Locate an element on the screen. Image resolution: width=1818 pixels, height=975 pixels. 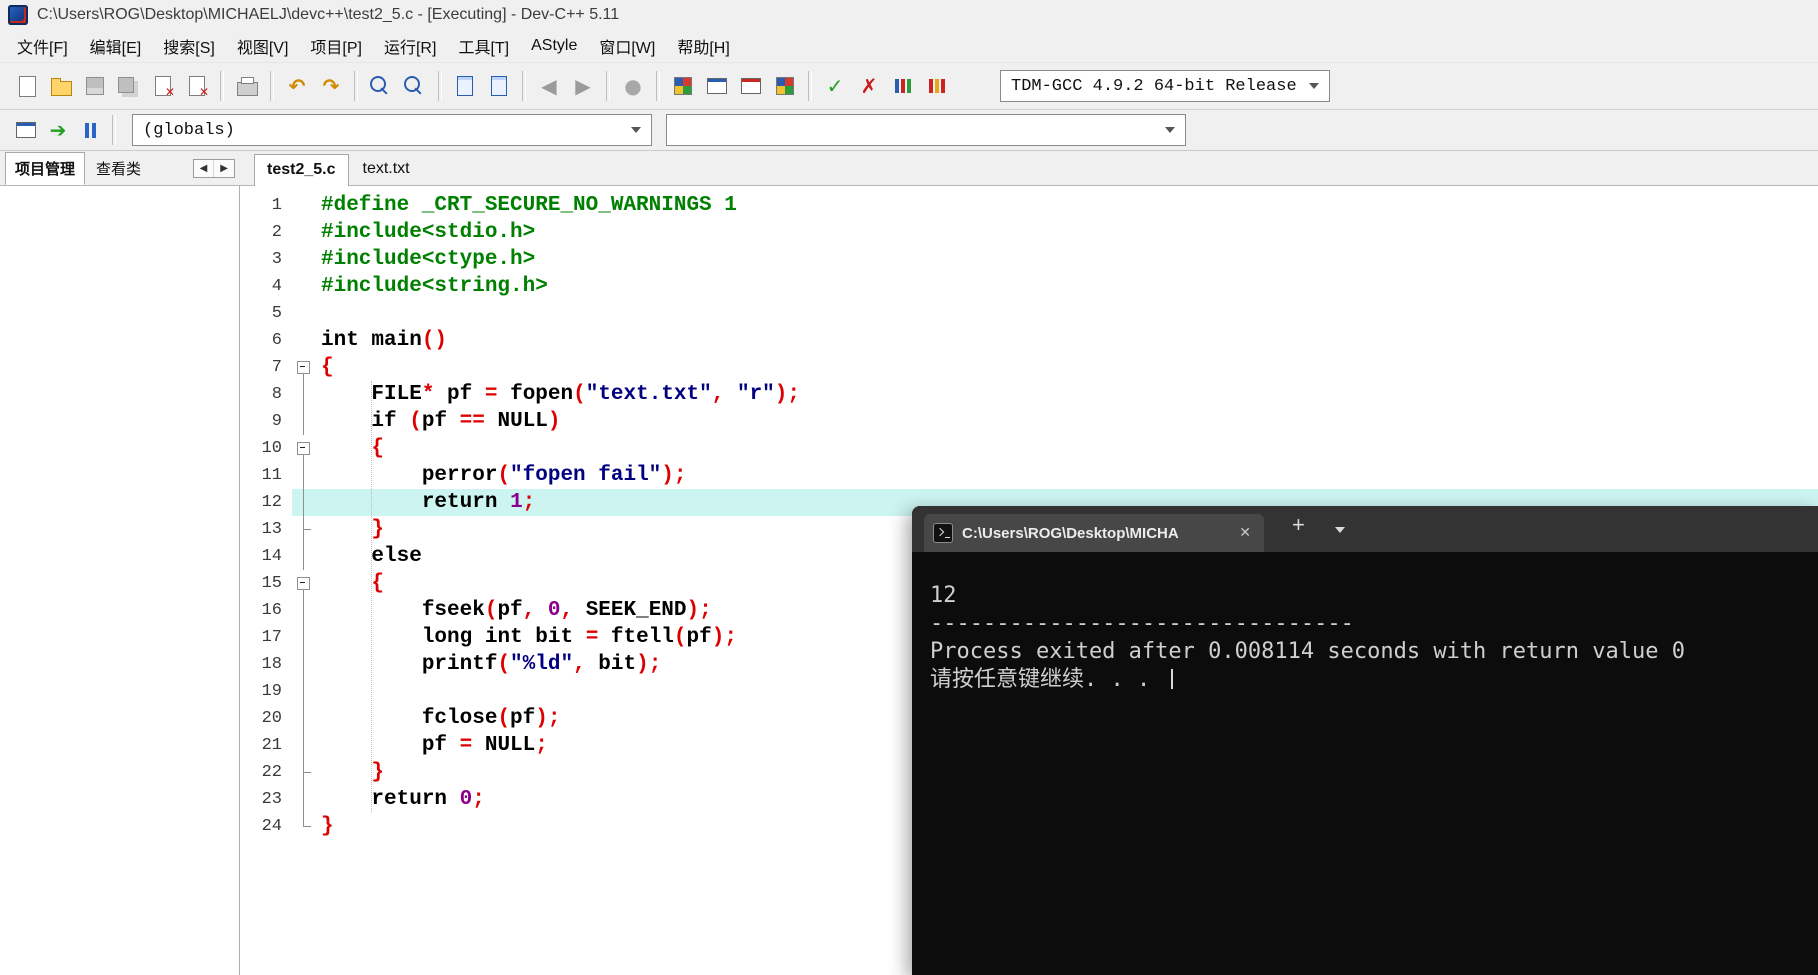
code-line: 11 perror("fopen fail"); is located at coordinates (1029, 475).